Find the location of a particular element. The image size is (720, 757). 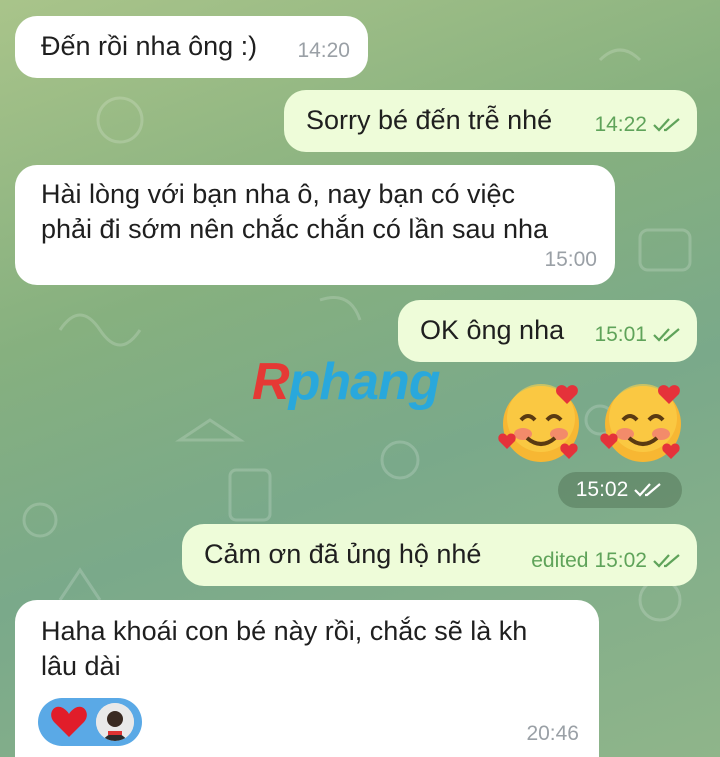

message-text-line: Haha khoái con bé này rồi, chắc sẽ là kh is located at coordinates (284, 631).